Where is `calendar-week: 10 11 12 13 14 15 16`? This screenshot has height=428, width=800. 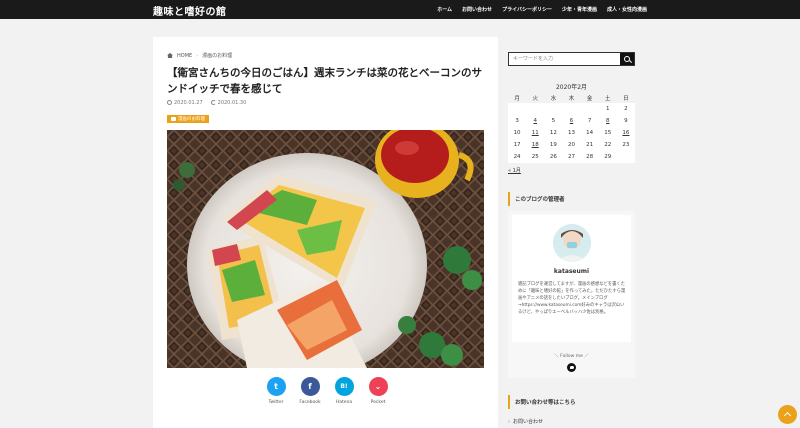
calendar-week: 10 11 12 13 14 15 16 is located at coordinates (571, 133).